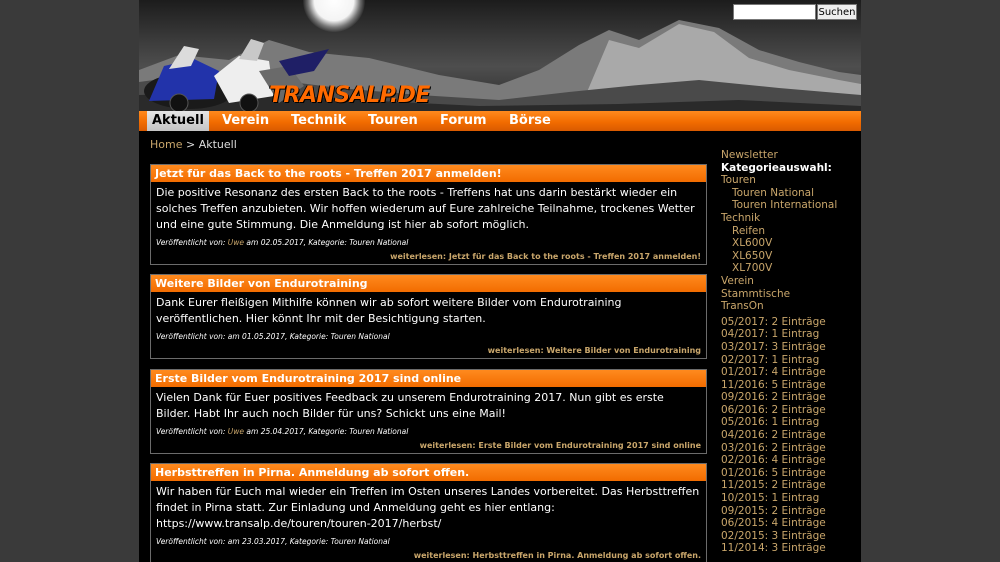 This screenshot has width=1000, height=562. What do you see at coordinates (791, 410) in the screenshot?
I see `archive-item: 06/2016: 2 Einträge` at bounding box center [791, 410].